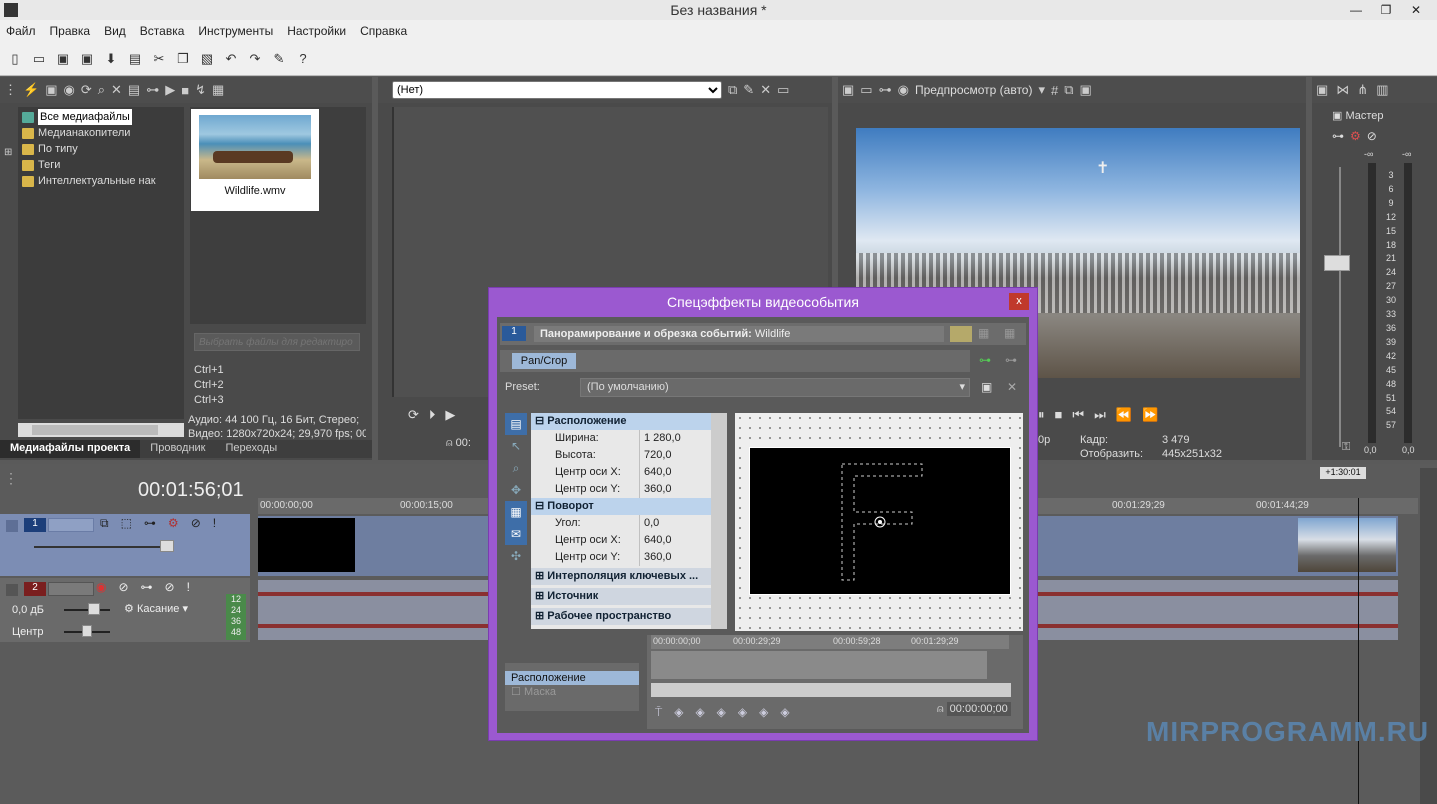 This screenshot has height=804, width=1437. I want to click on automation-mode: ⚙ Касание ▾, so click(156, 608).